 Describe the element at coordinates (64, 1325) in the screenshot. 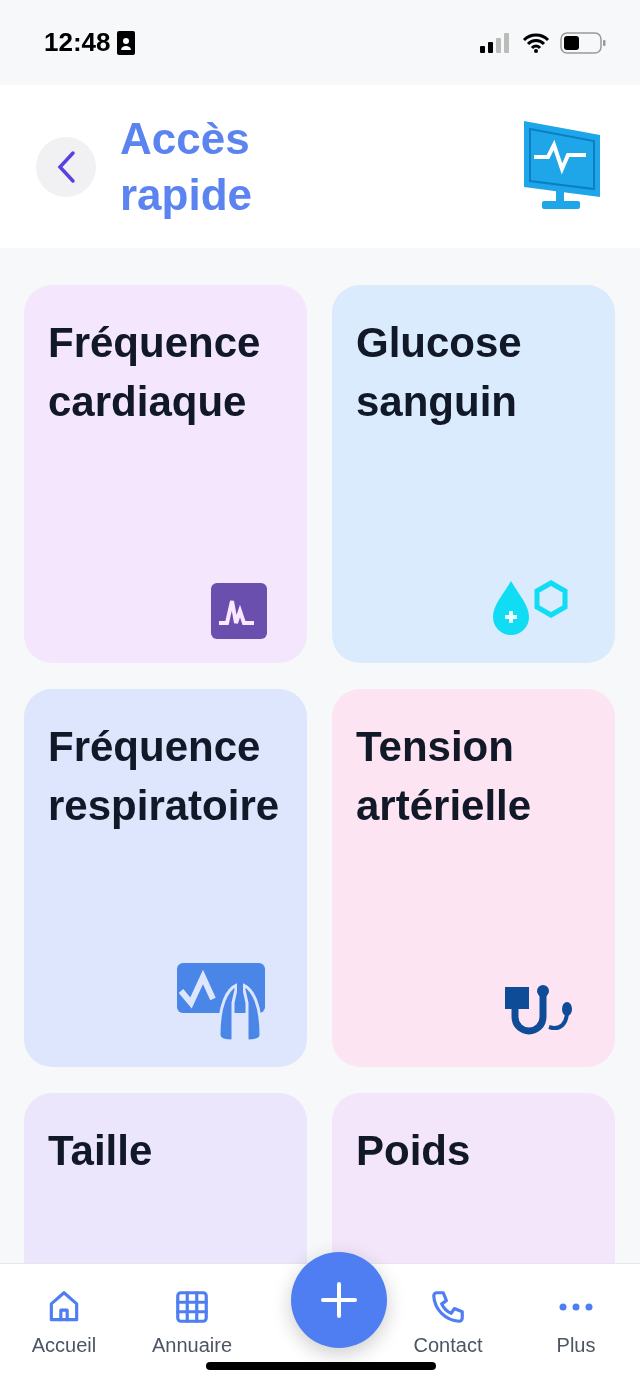

I see `tab-item: Accueil` at that location.